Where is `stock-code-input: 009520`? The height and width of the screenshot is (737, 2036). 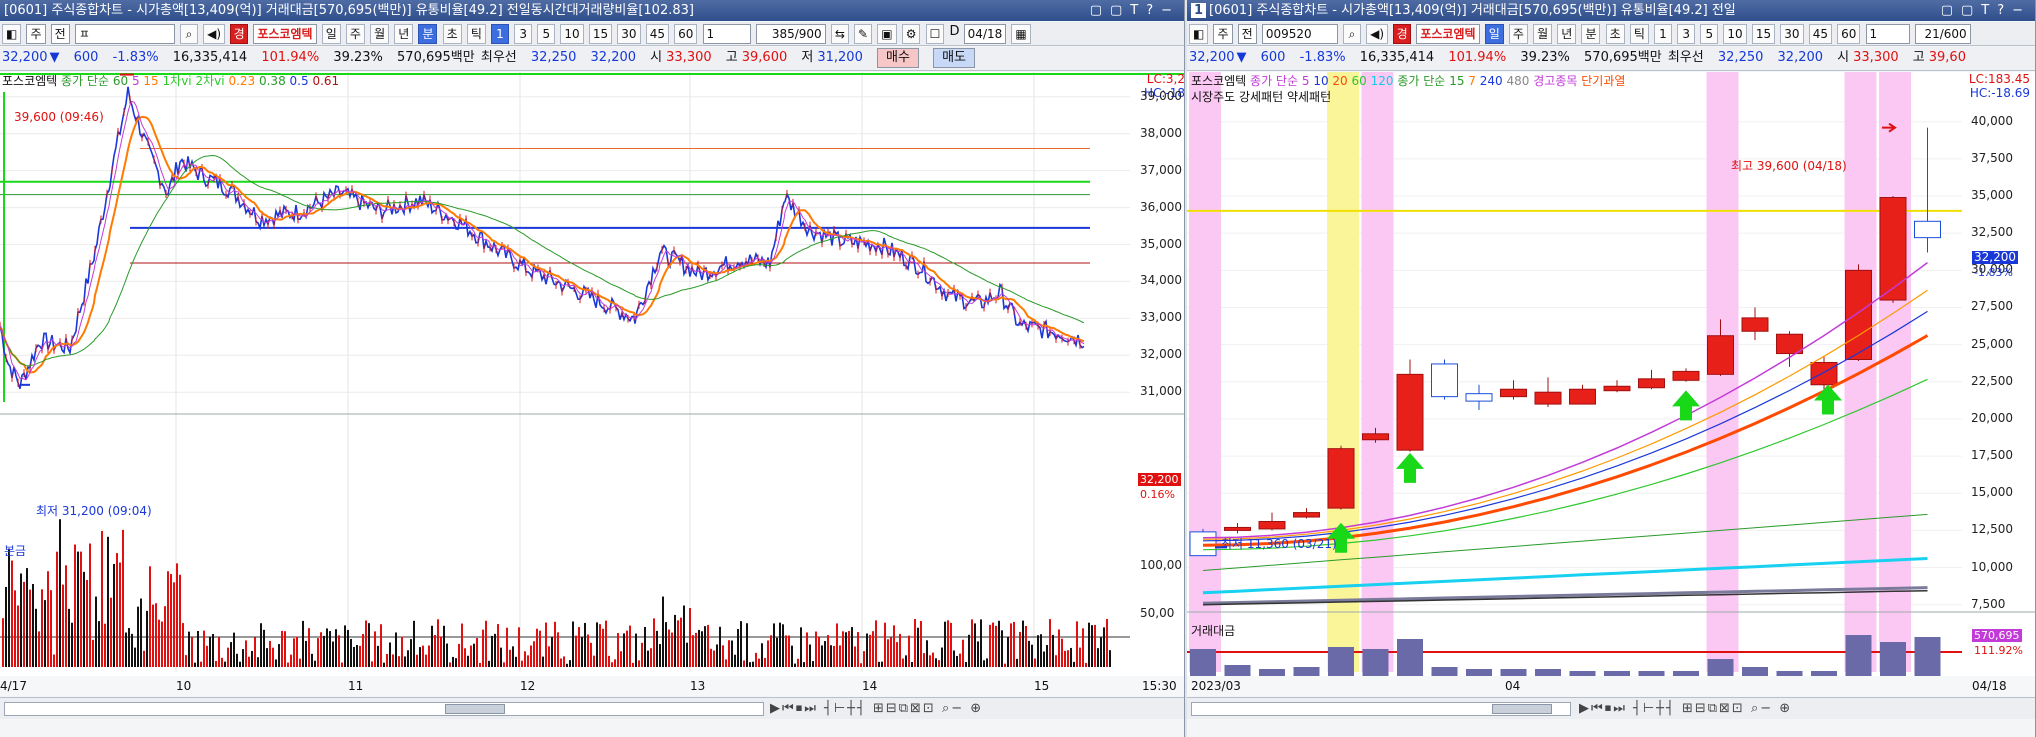
stock-code-input: 009520 is located at coordinates (1299, 34).